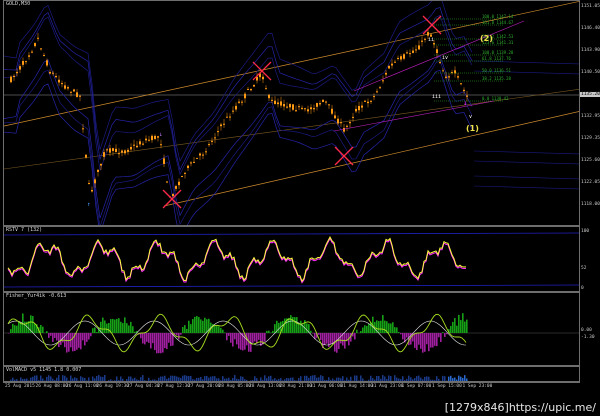  I want to click on price-tick: 1118.00, so click(590, 204).